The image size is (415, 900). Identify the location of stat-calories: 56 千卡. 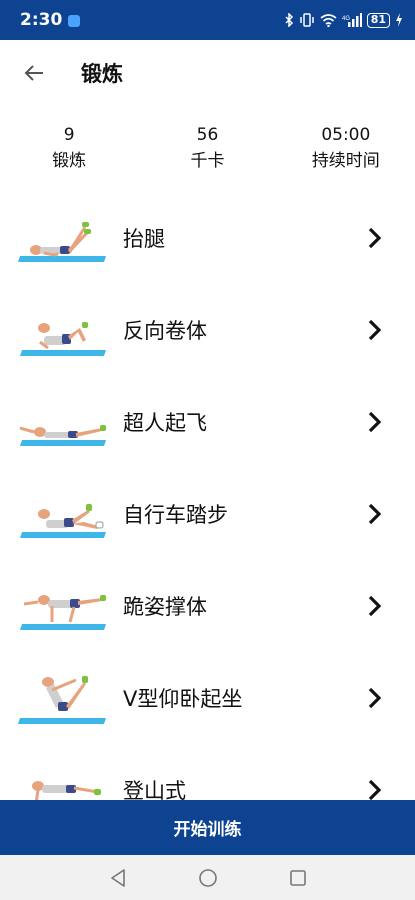
(207, 148).